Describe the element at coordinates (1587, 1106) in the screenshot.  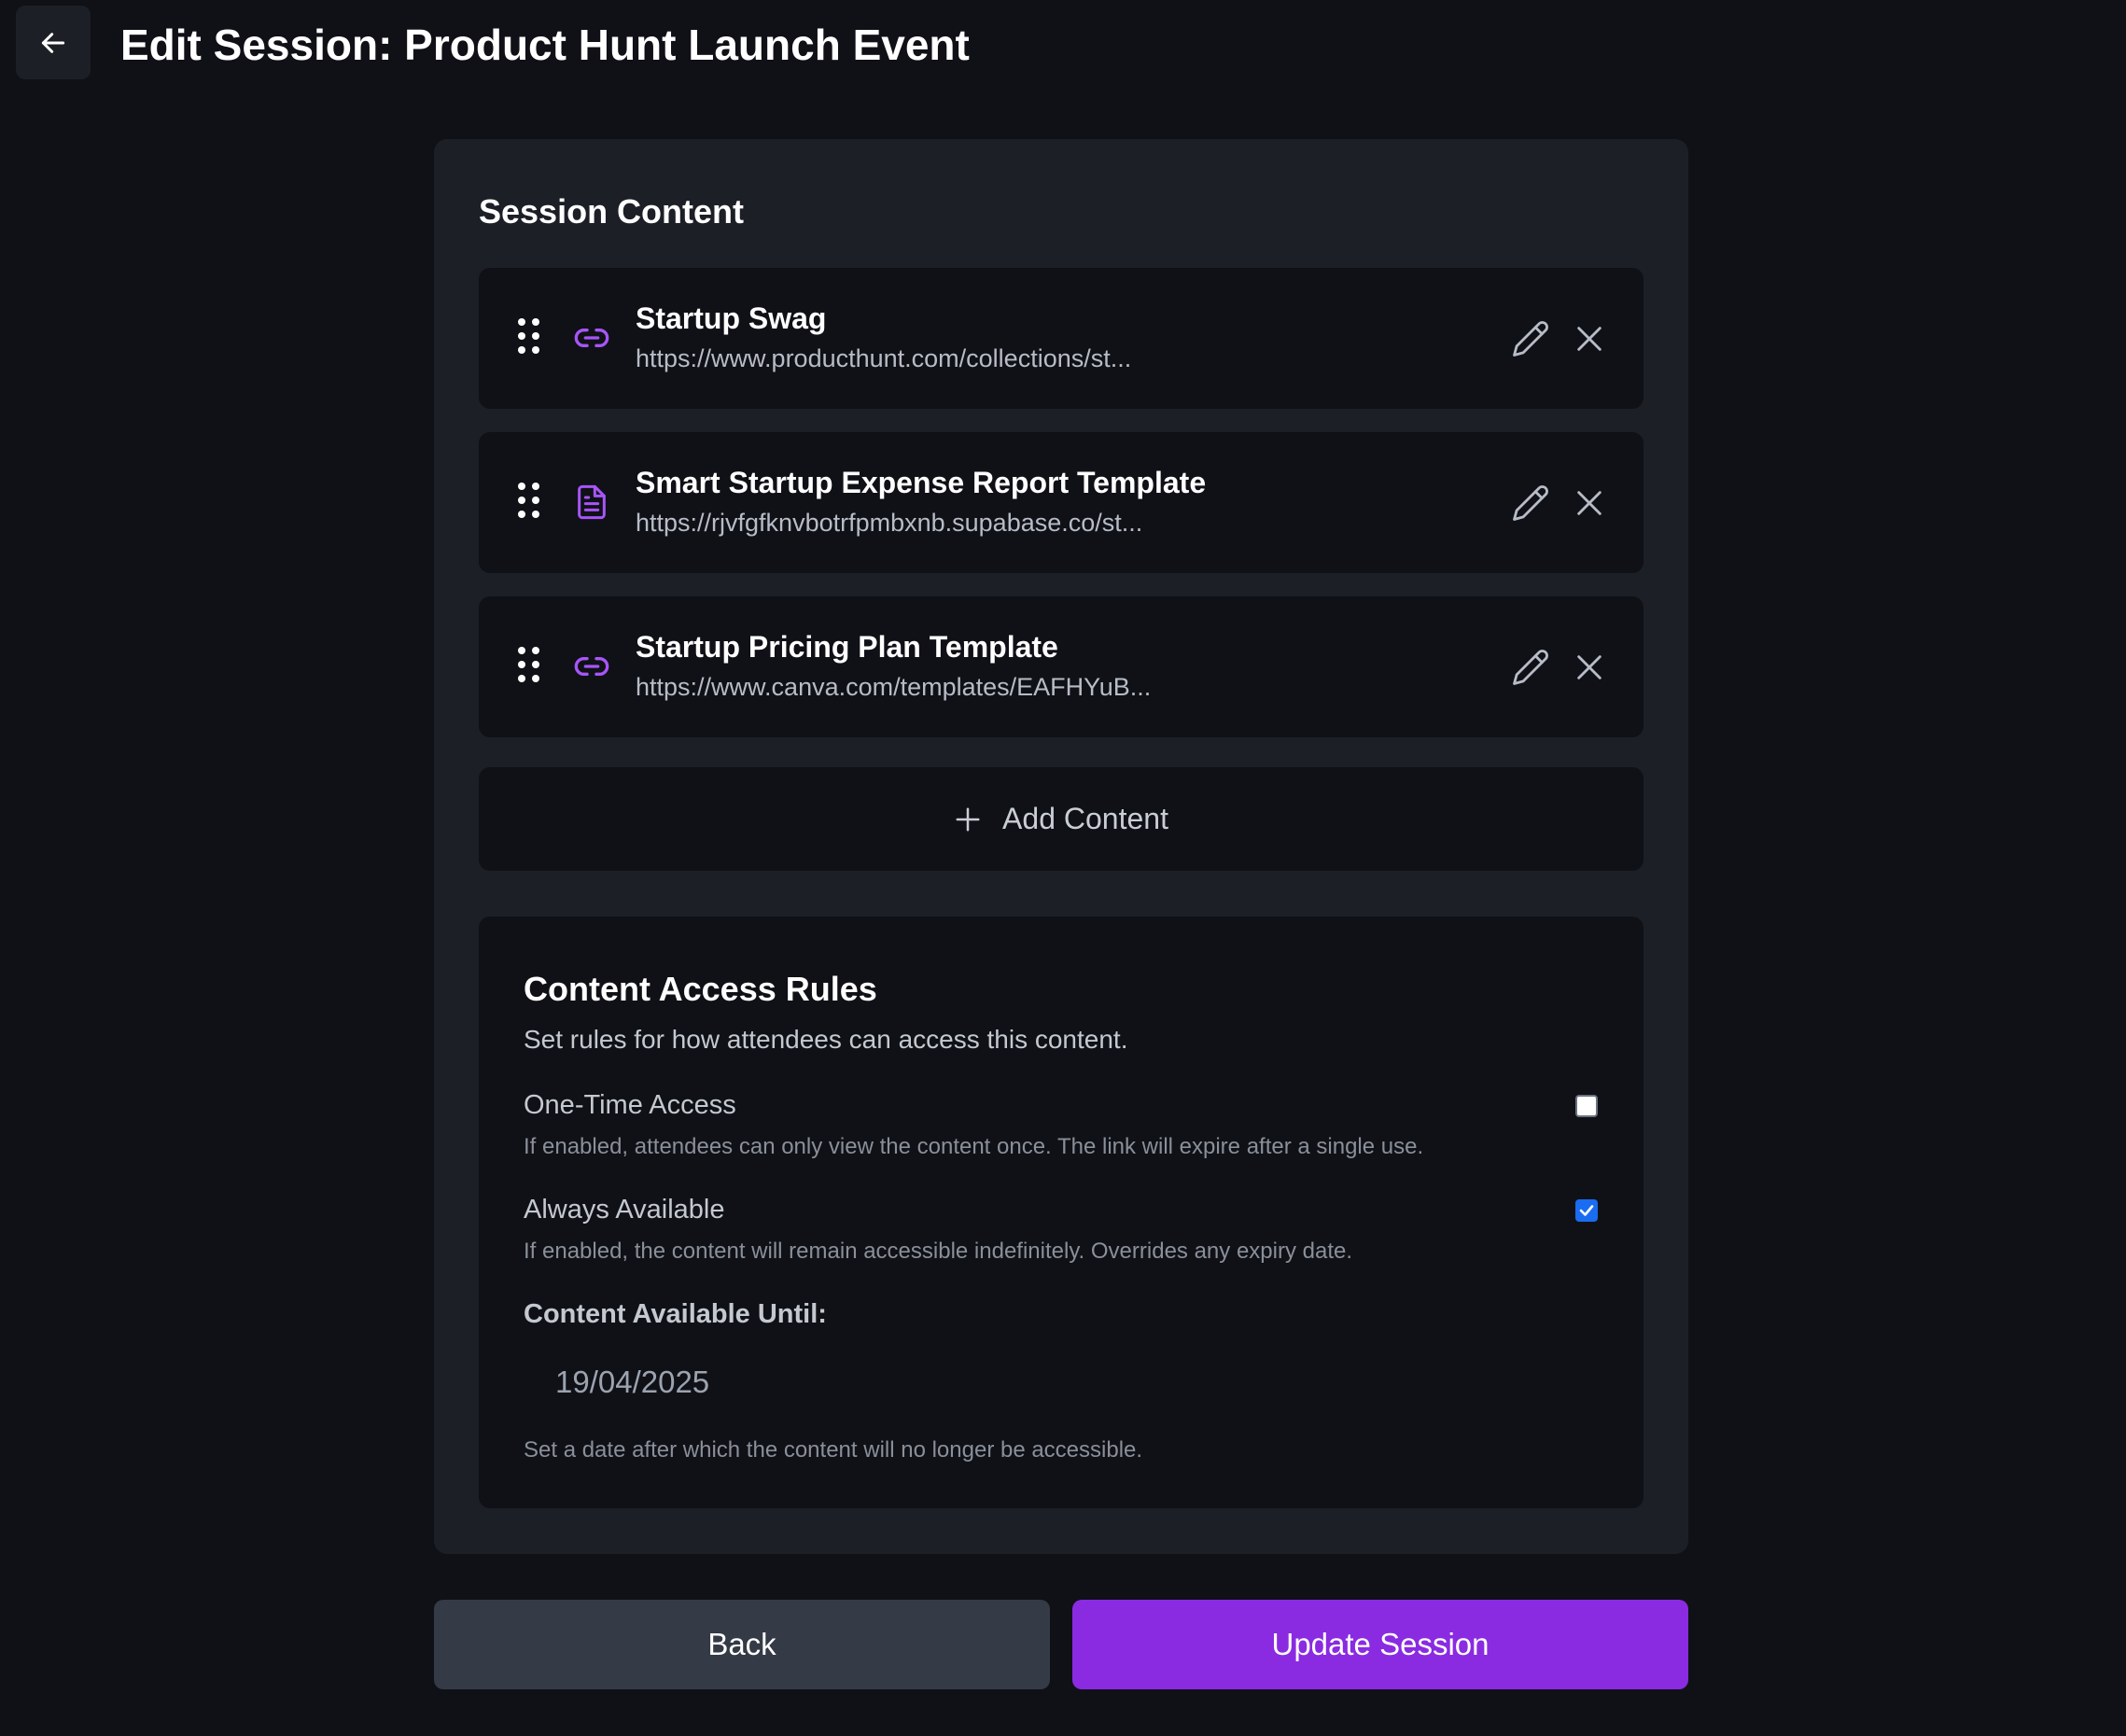
I see `one-time-access-checkbox` at that location.